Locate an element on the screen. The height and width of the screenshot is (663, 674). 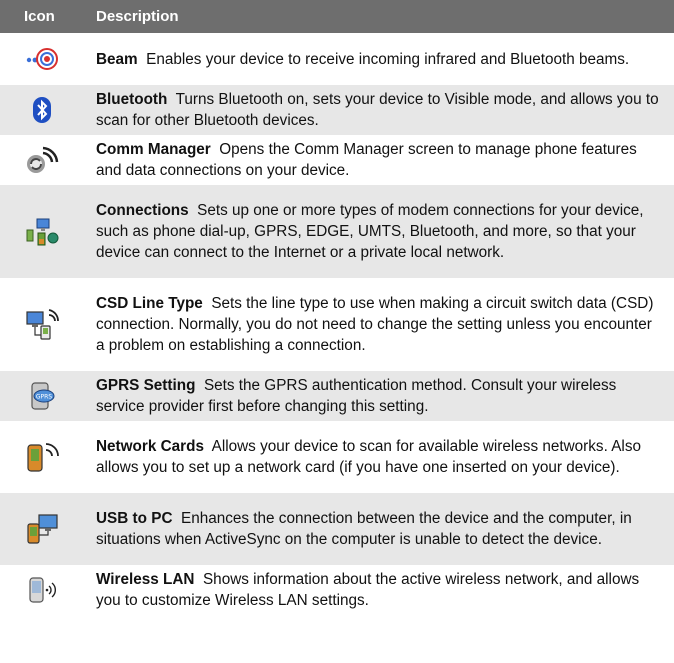
usb-to-pc-icon is located at coordinates (42, 529).